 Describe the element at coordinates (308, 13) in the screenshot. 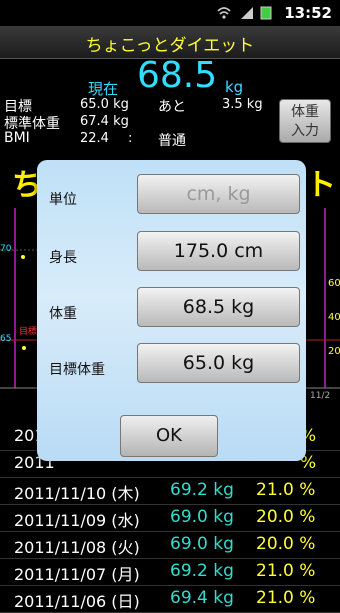

I see `status-time: 13:52` at that location.